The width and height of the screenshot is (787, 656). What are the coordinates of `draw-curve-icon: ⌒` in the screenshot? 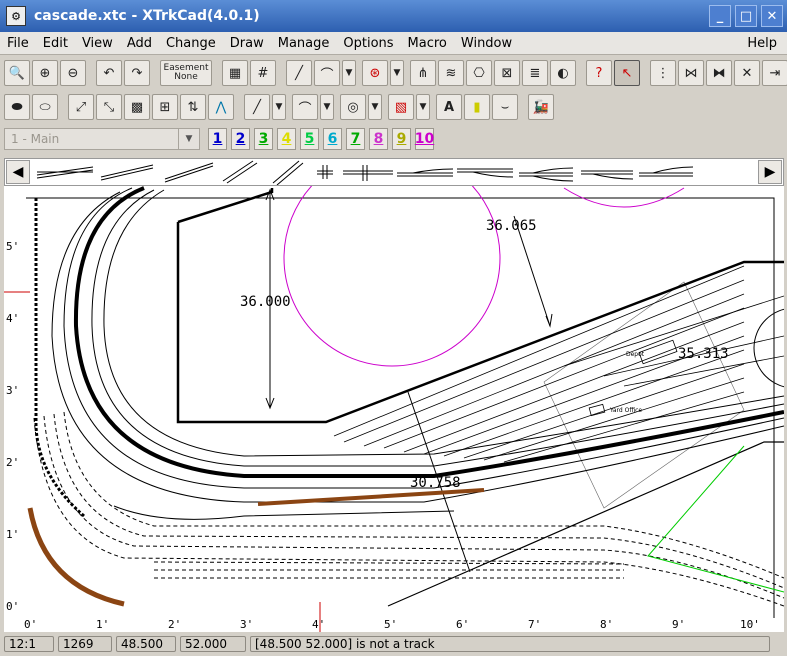 It's located at (305, 107).